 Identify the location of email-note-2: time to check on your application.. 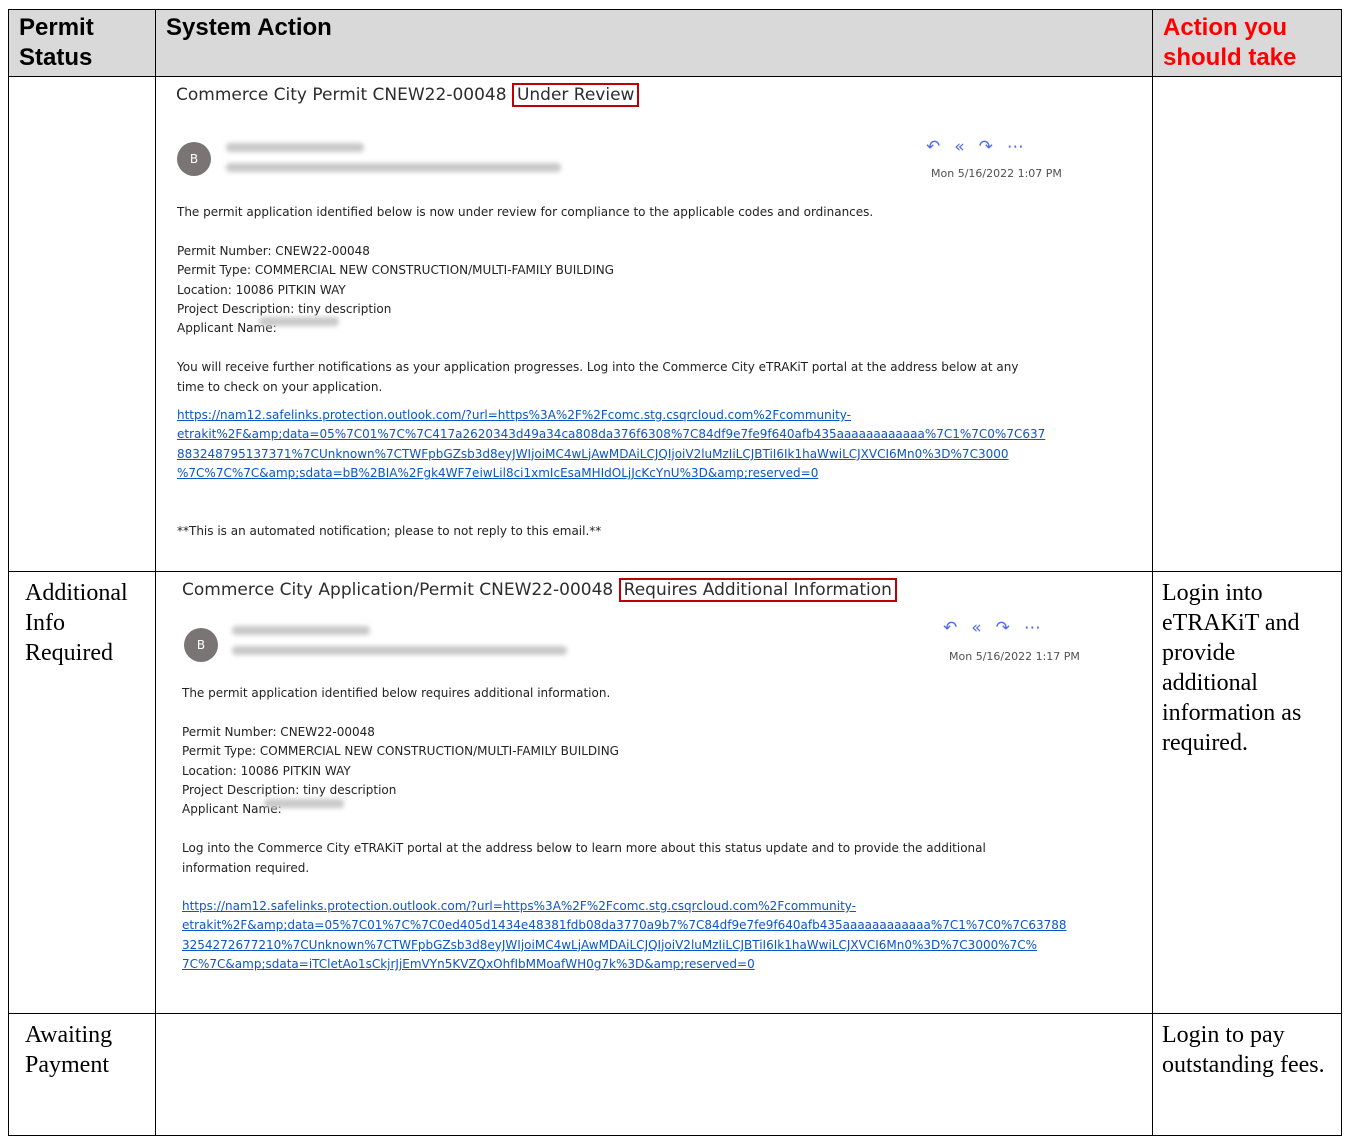
(280, 386).